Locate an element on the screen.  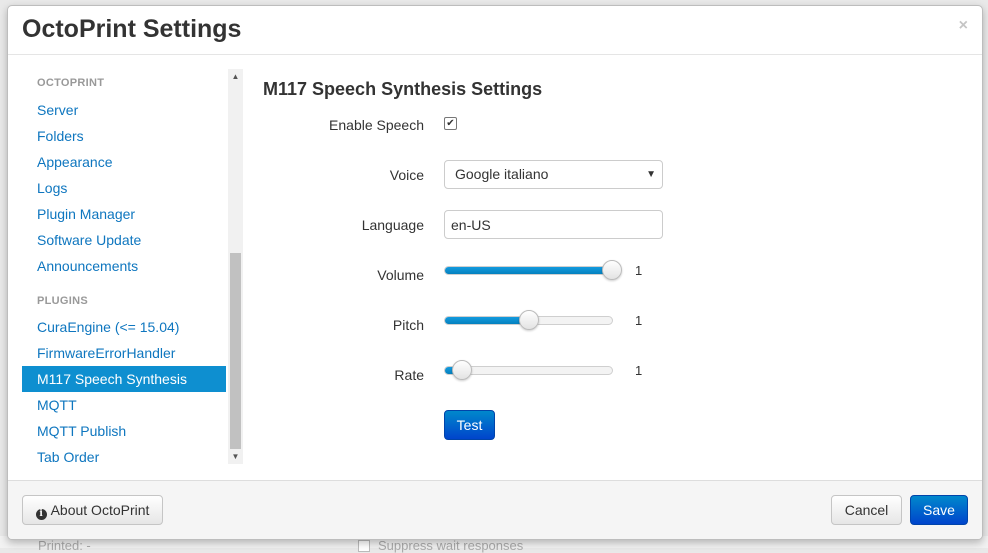
modal-footer: i About OctoPrint Cancel Save is located at coordinates (495, 509).